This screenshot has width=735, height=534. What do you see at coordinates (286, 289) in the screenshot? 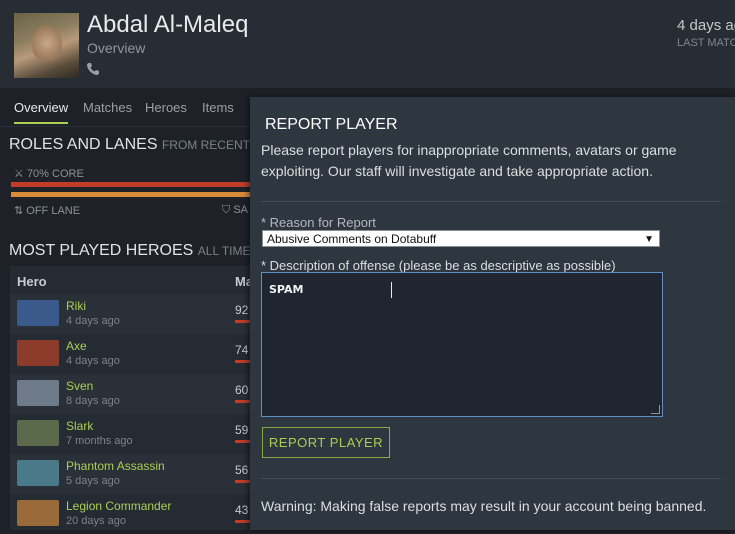
I see `offense-text: SPAM` at bounding box center [286, 289].